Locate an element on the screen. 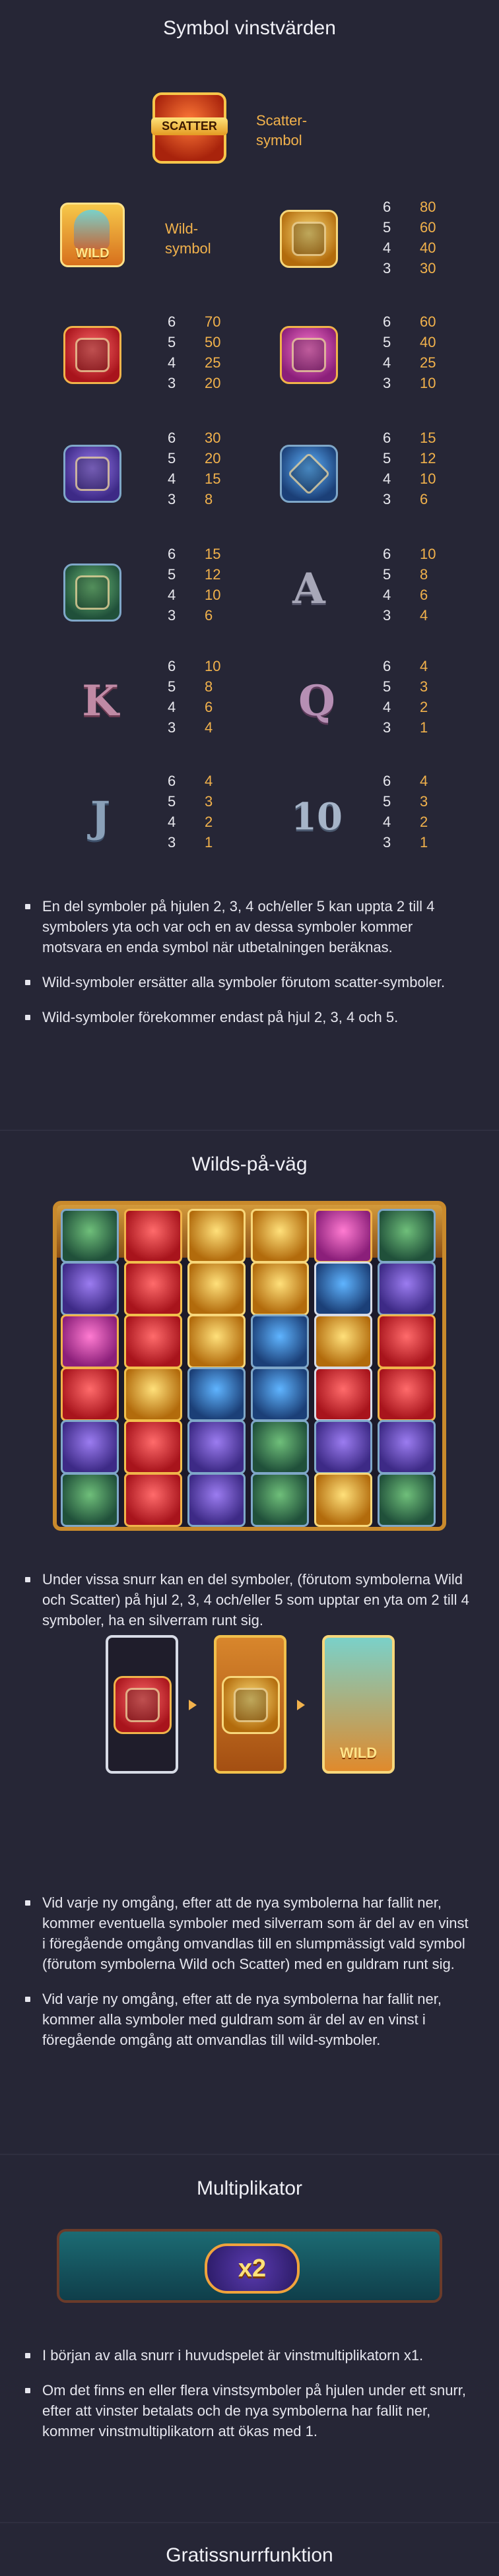 The height and width of the screenshot is (2576, 499). payout-value: 6 is located at coordinates (424, 499).